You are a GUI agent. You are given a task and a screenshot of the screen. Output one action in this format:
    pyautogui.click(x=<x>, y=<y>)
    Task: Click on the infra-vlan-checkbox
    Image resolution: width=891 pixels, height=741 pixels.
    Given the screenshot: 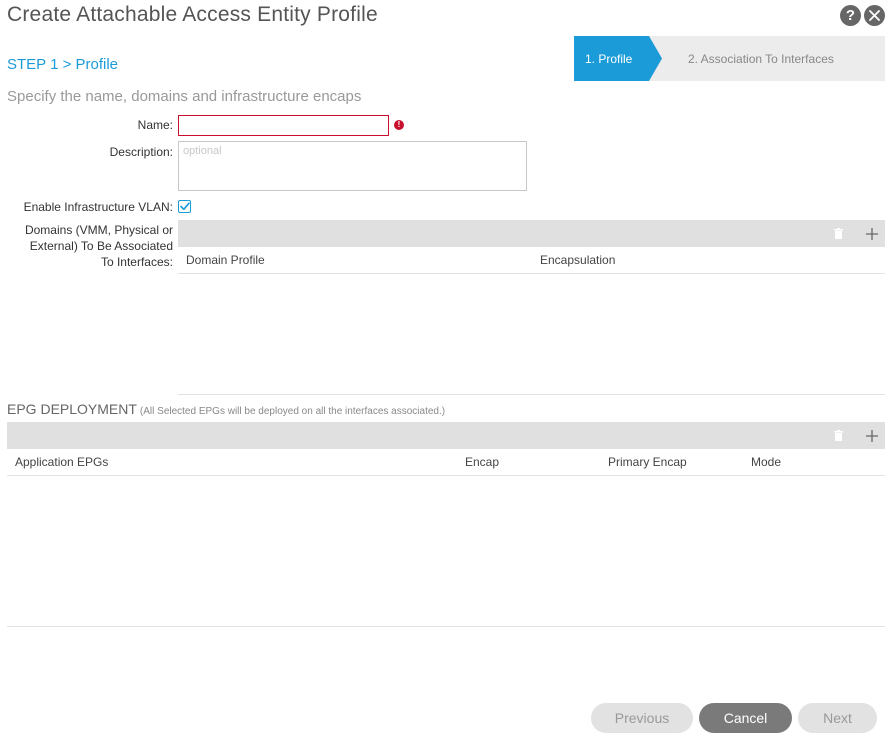 What is the action you would take?
    pyautogui.click(x=184, y=206)
    